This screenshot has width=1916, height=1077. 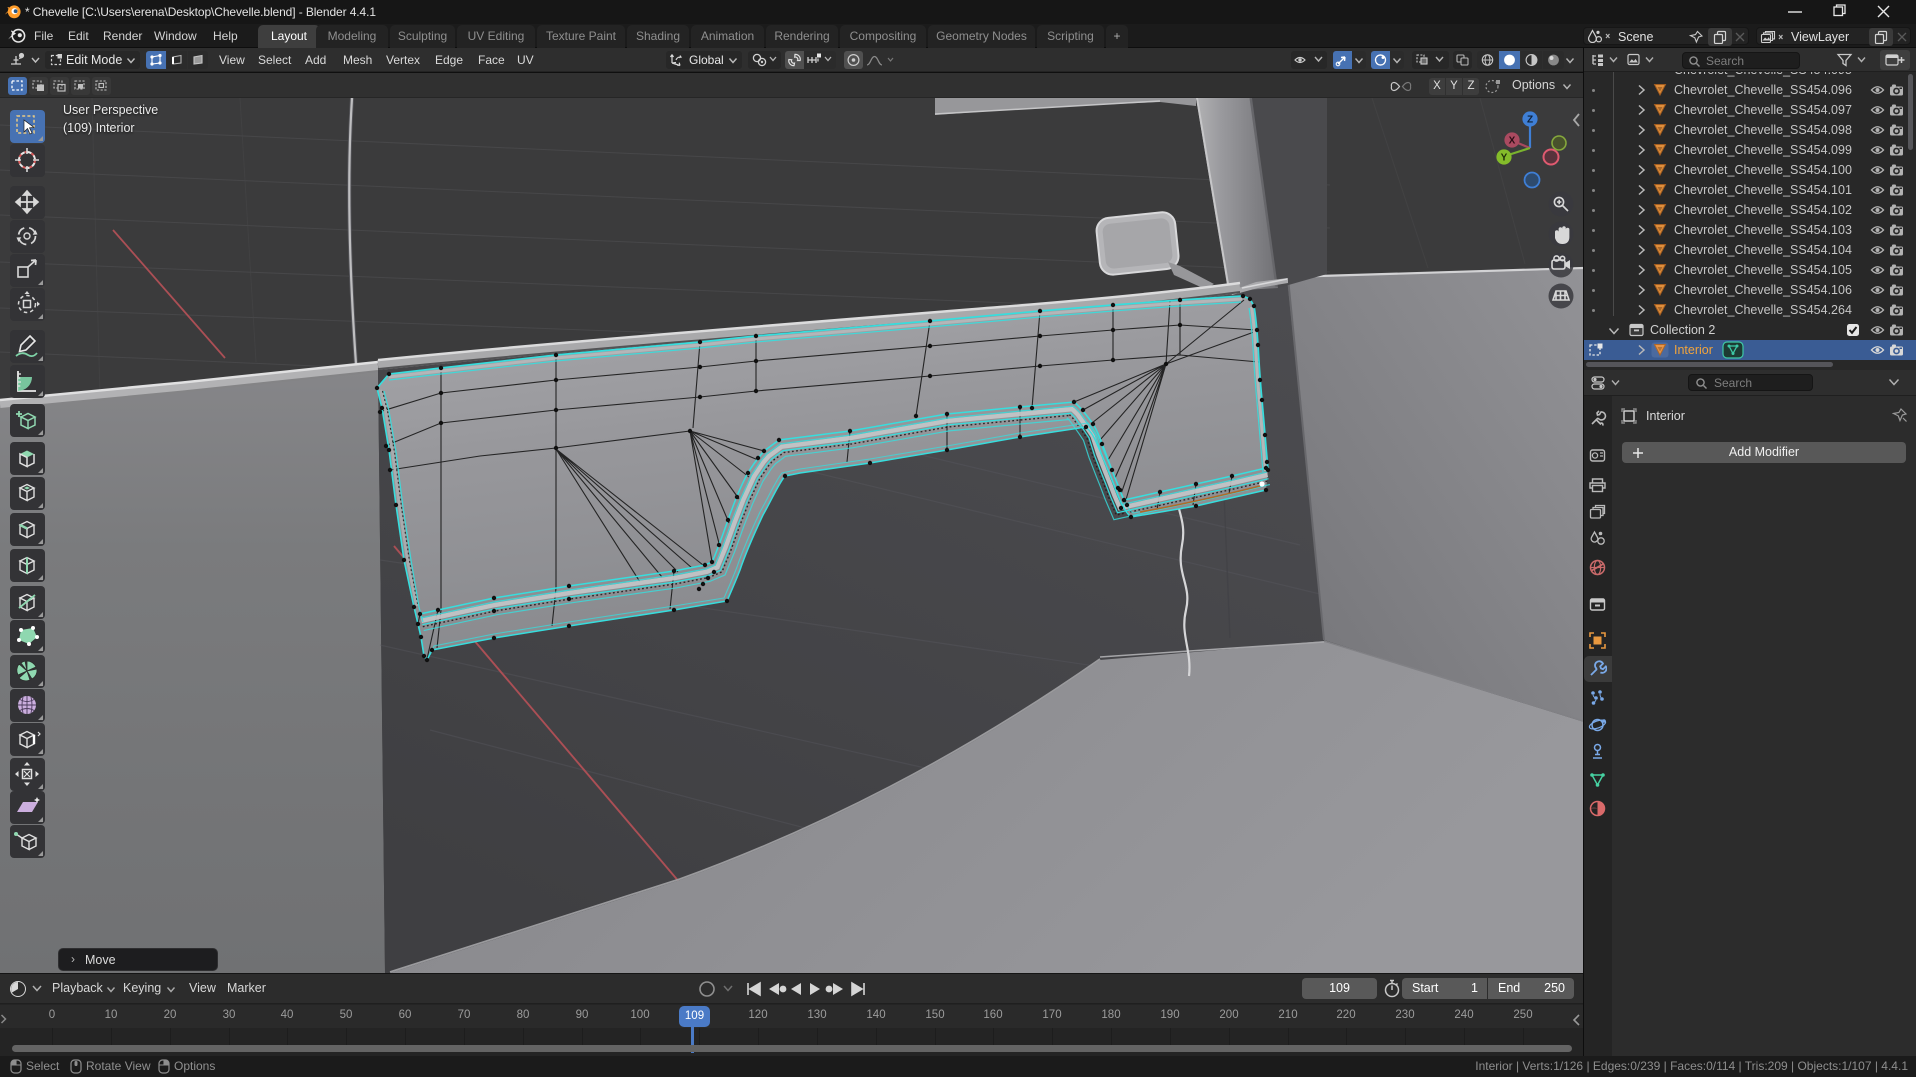 I want to click on svg-text: Z, so click(x=1530, y=120).